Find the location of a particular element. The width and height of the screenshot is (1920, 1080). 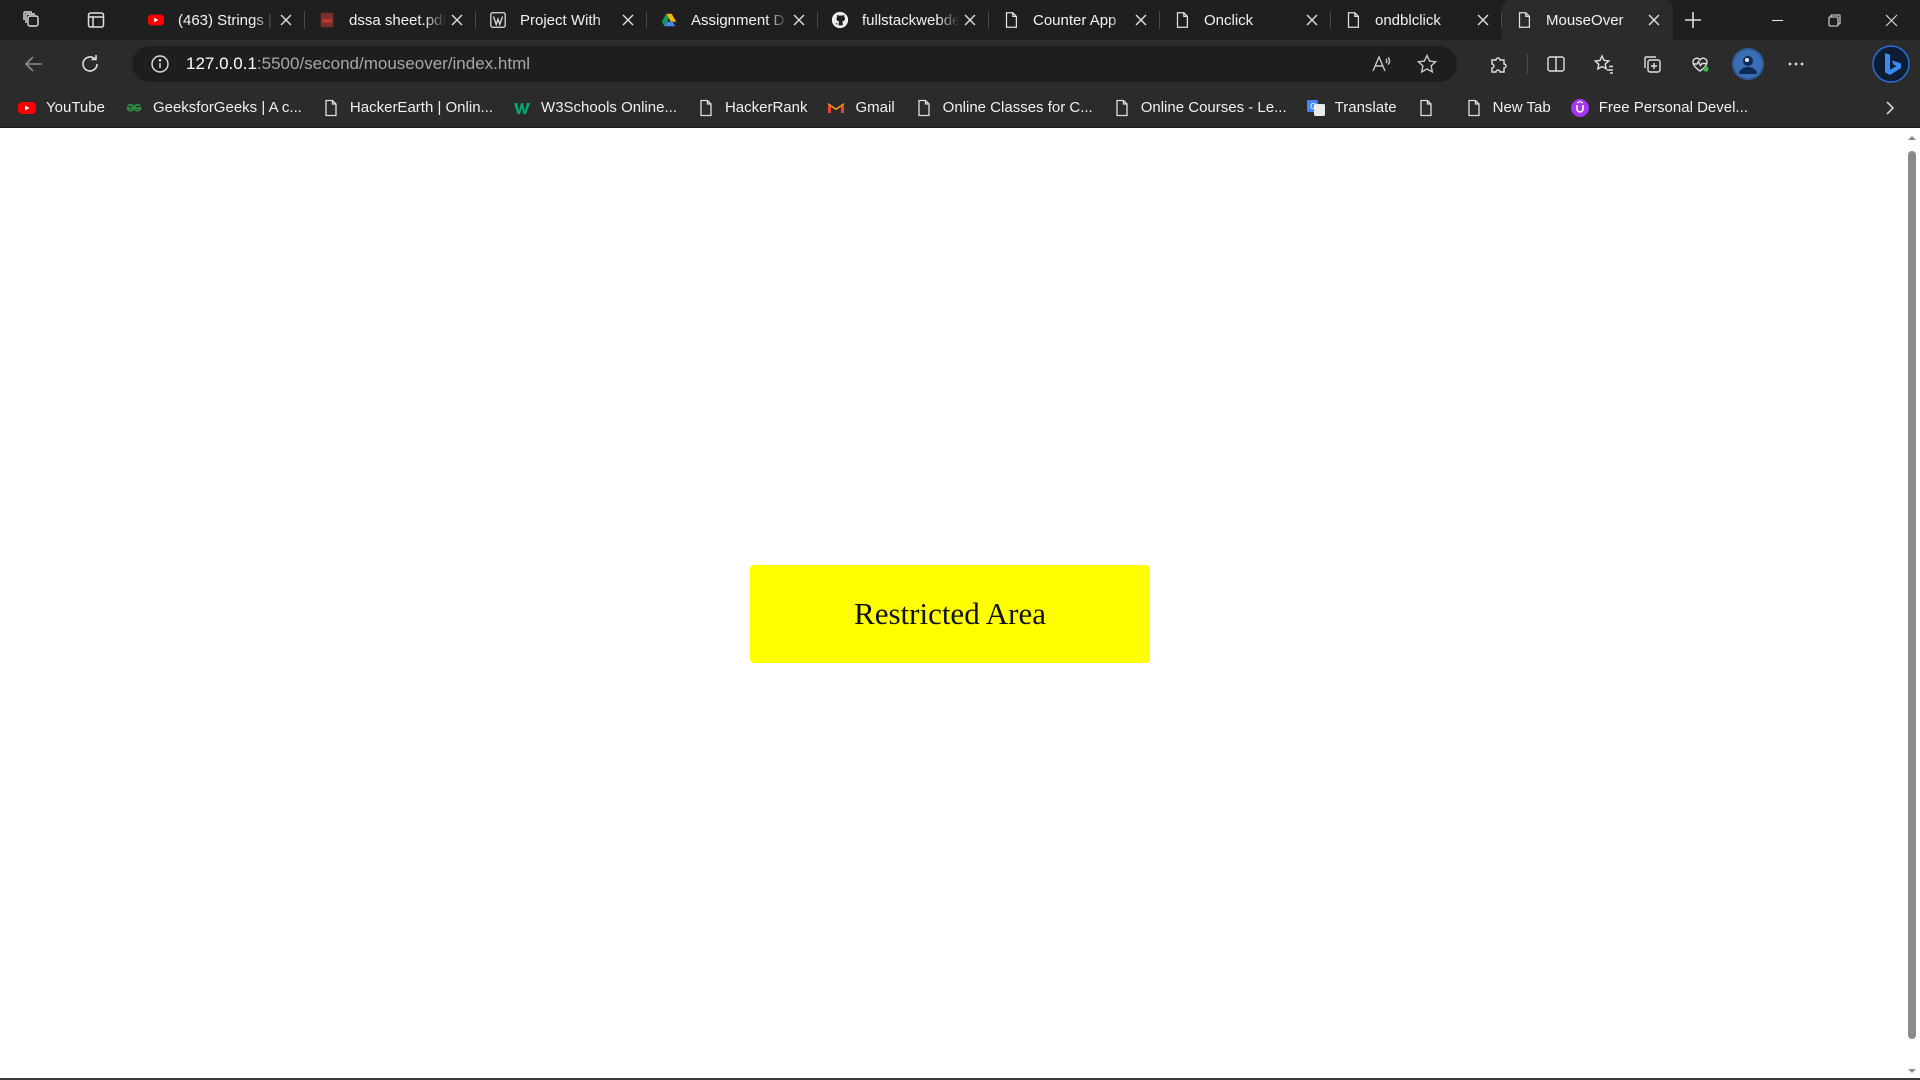

gmail-icon is located at coordinates (836, 108).